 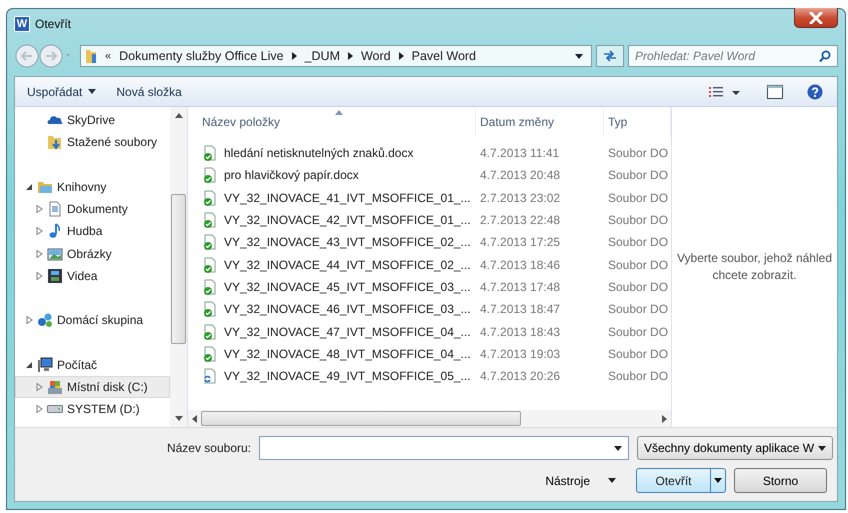 I want to click on scroll-up-icon, so click(x=178, y=115).